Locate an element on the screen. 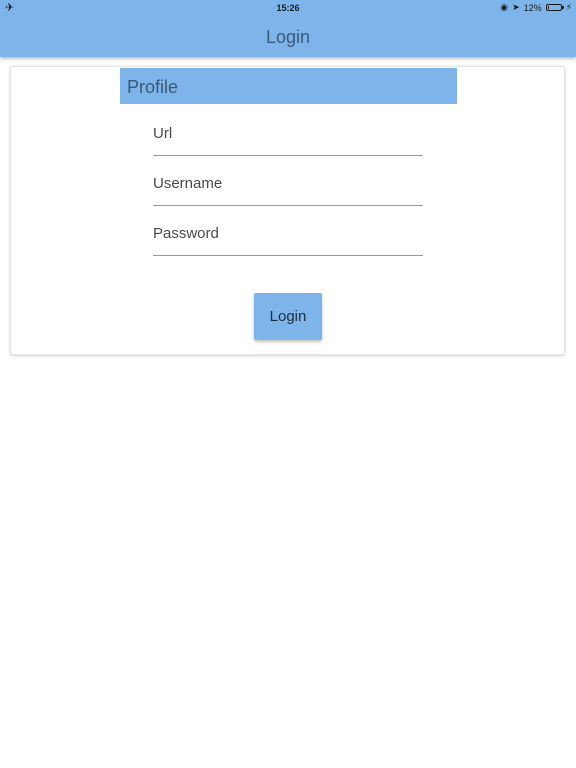 The image size is (576, 768). username-field is located at coordinates (288, 185).